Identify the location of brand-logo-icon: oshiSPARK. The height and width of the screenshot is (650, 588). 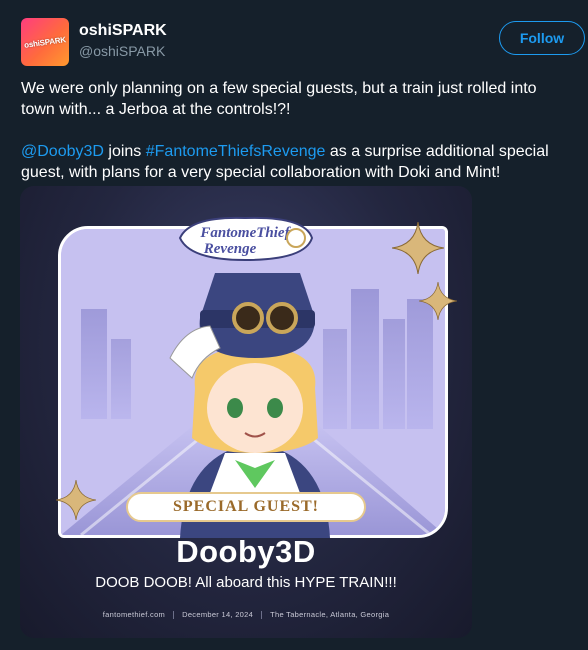
(45, 42).